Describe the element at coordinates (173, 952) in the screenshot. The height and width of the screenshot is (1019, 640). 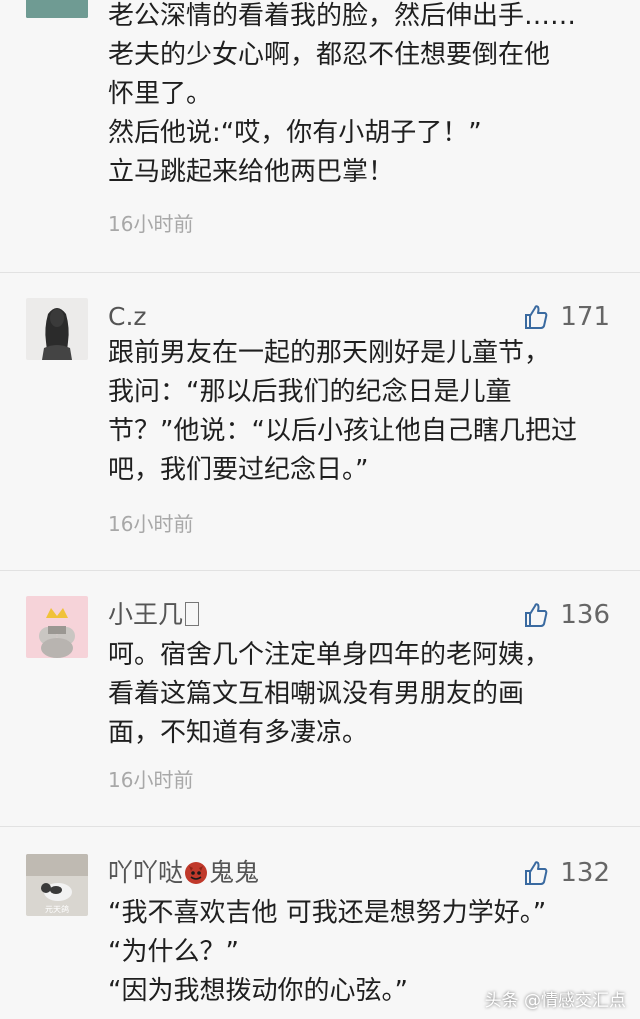
I see `comment-line: “为什么？”` at that location.